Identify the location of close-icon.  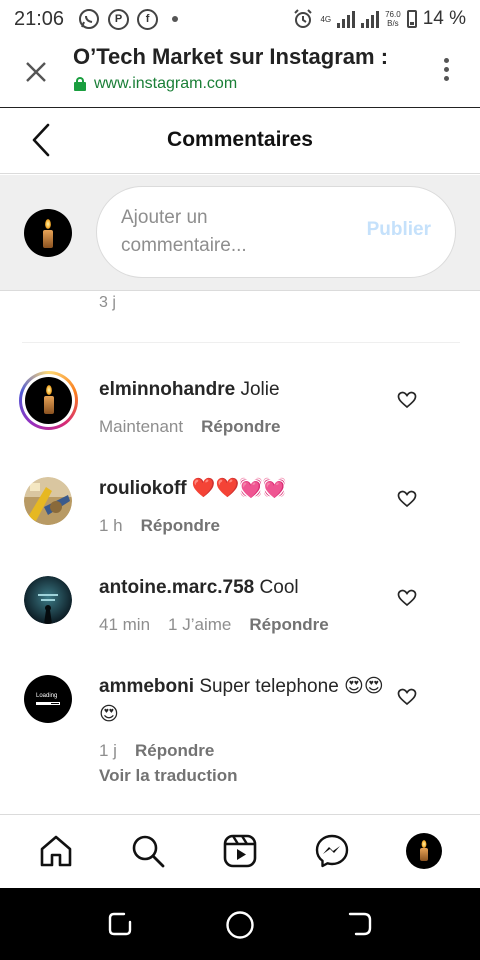
(36, 72).